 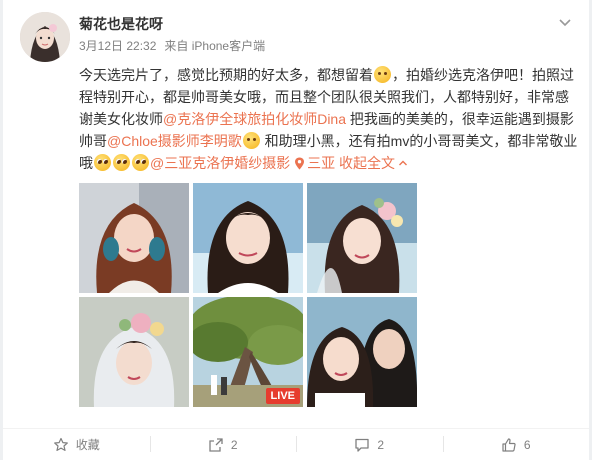 What do you see at coordinates (234, 444) in the screenshot?
I see `repost-count: 2` at bounding box center [234, 444].